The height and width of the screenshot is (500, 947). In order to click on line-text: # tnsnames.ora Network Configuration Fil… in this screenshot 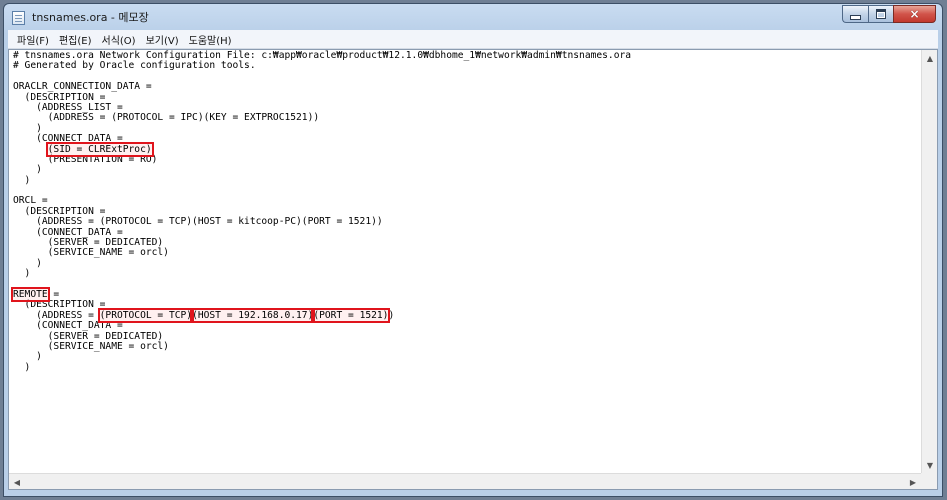, I will do `click(322, 55)`.